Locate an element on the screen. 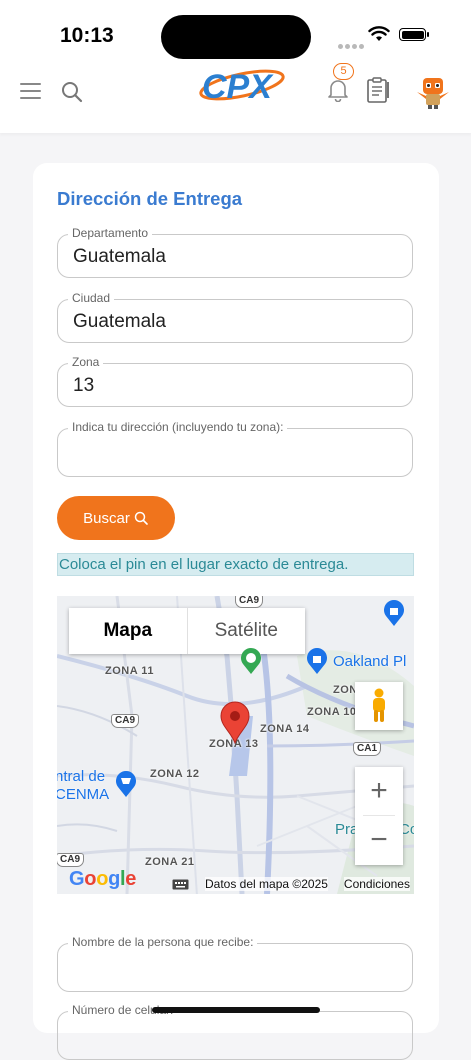  app-header: CPX 5 is located at coordinates (235, 96).